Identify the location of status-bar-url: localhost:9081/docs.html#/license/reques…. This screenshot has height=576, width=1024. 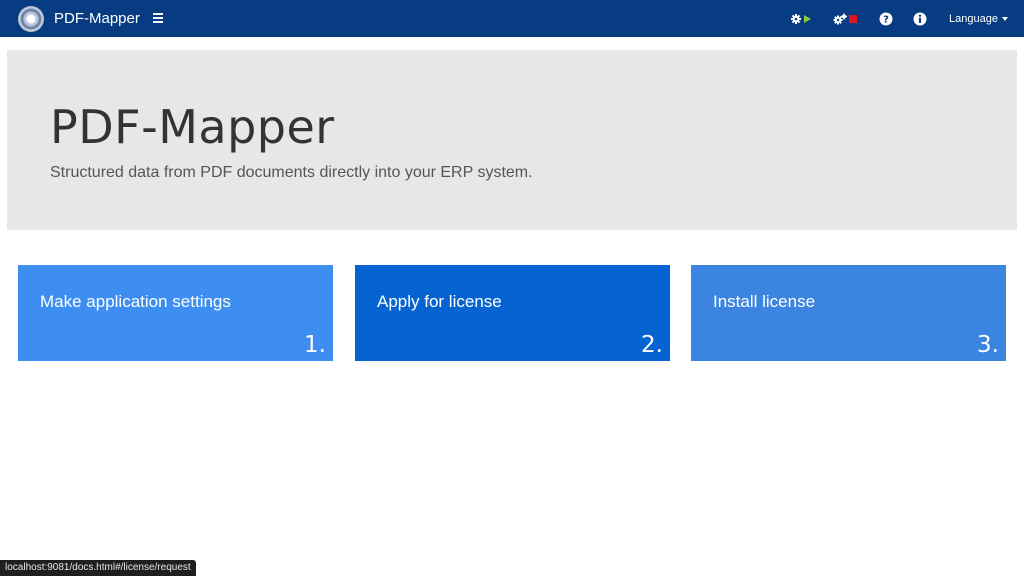
(98, 568).